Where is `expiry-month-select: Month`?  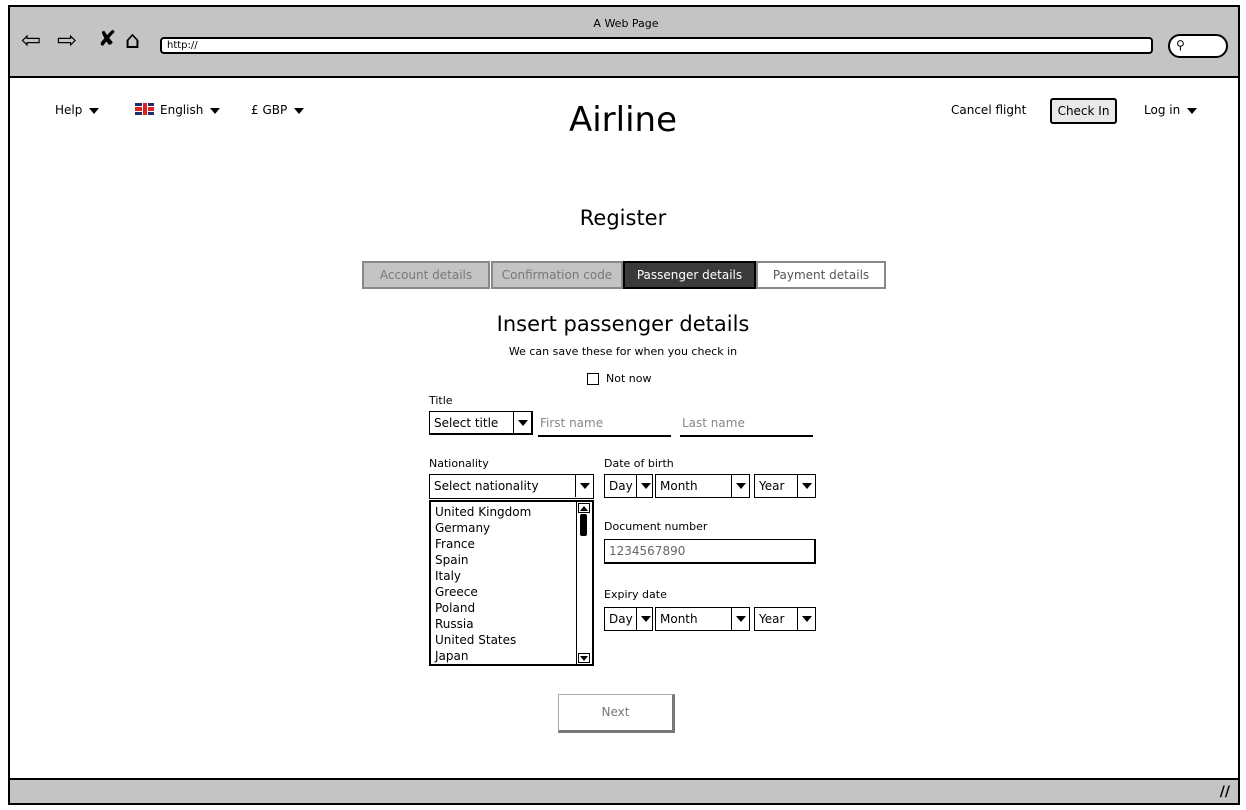 expiry-month-select: Month is located at coordinates (702, 619).